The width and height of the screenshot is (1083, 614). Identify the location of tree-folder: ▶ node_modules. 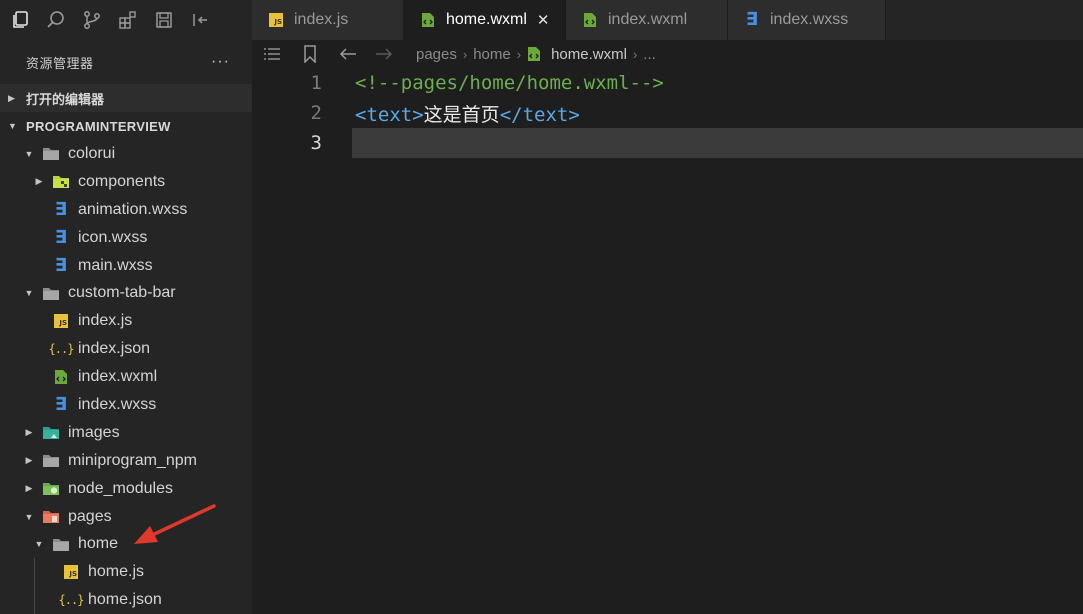
(126, 489).